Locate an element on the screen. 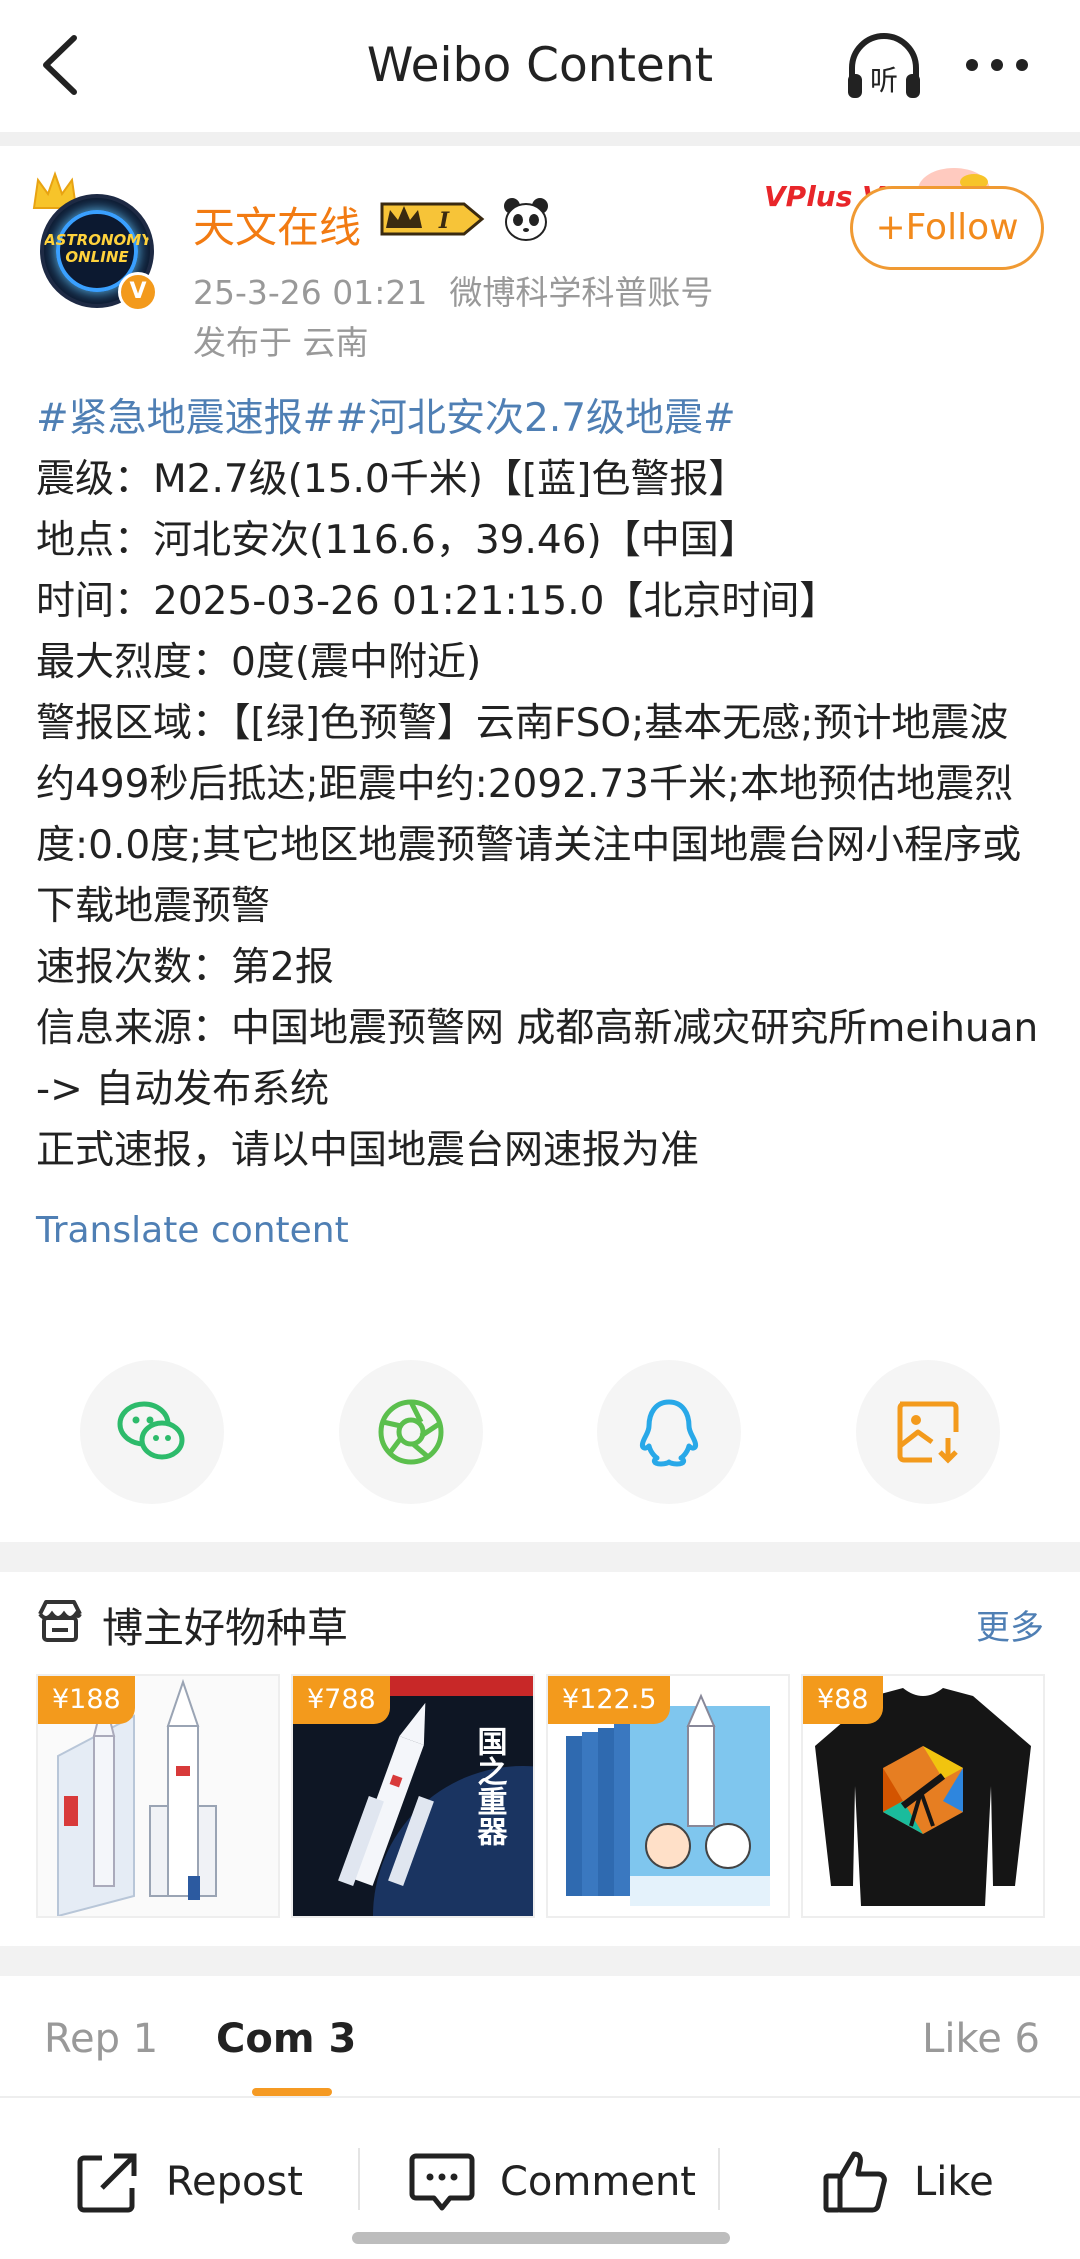 The image size is (1080, 2259). like-button: Like is located at coordinates (907, 2182).